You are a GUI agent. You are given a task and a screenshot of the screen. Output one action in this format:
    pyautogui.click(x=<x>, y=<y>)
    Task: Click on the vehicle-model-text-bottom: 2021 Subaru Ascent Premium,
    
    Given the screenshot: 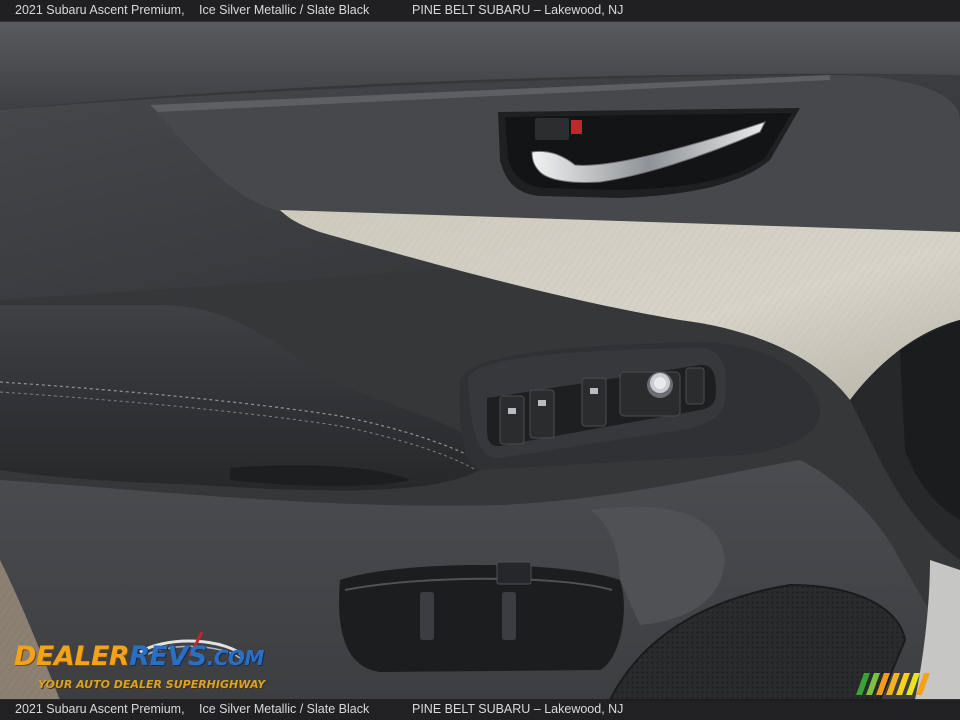 What is the action you would take?
    pyautogui.click(x=100, y=709)
    